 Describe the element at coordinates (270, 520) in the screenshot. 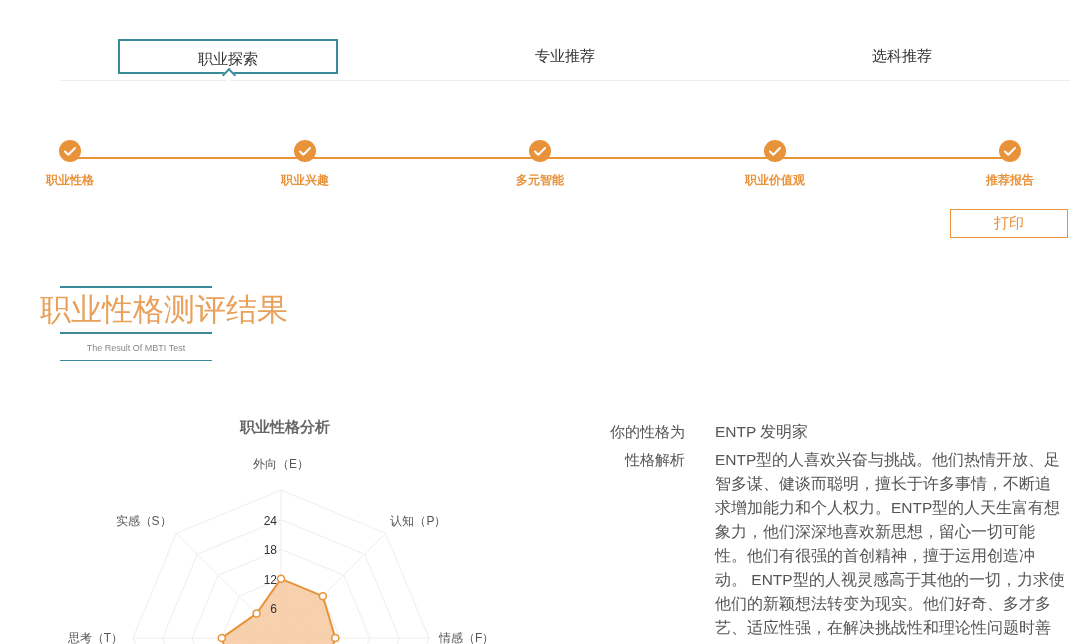

I see `tick-label: 24` at that location.